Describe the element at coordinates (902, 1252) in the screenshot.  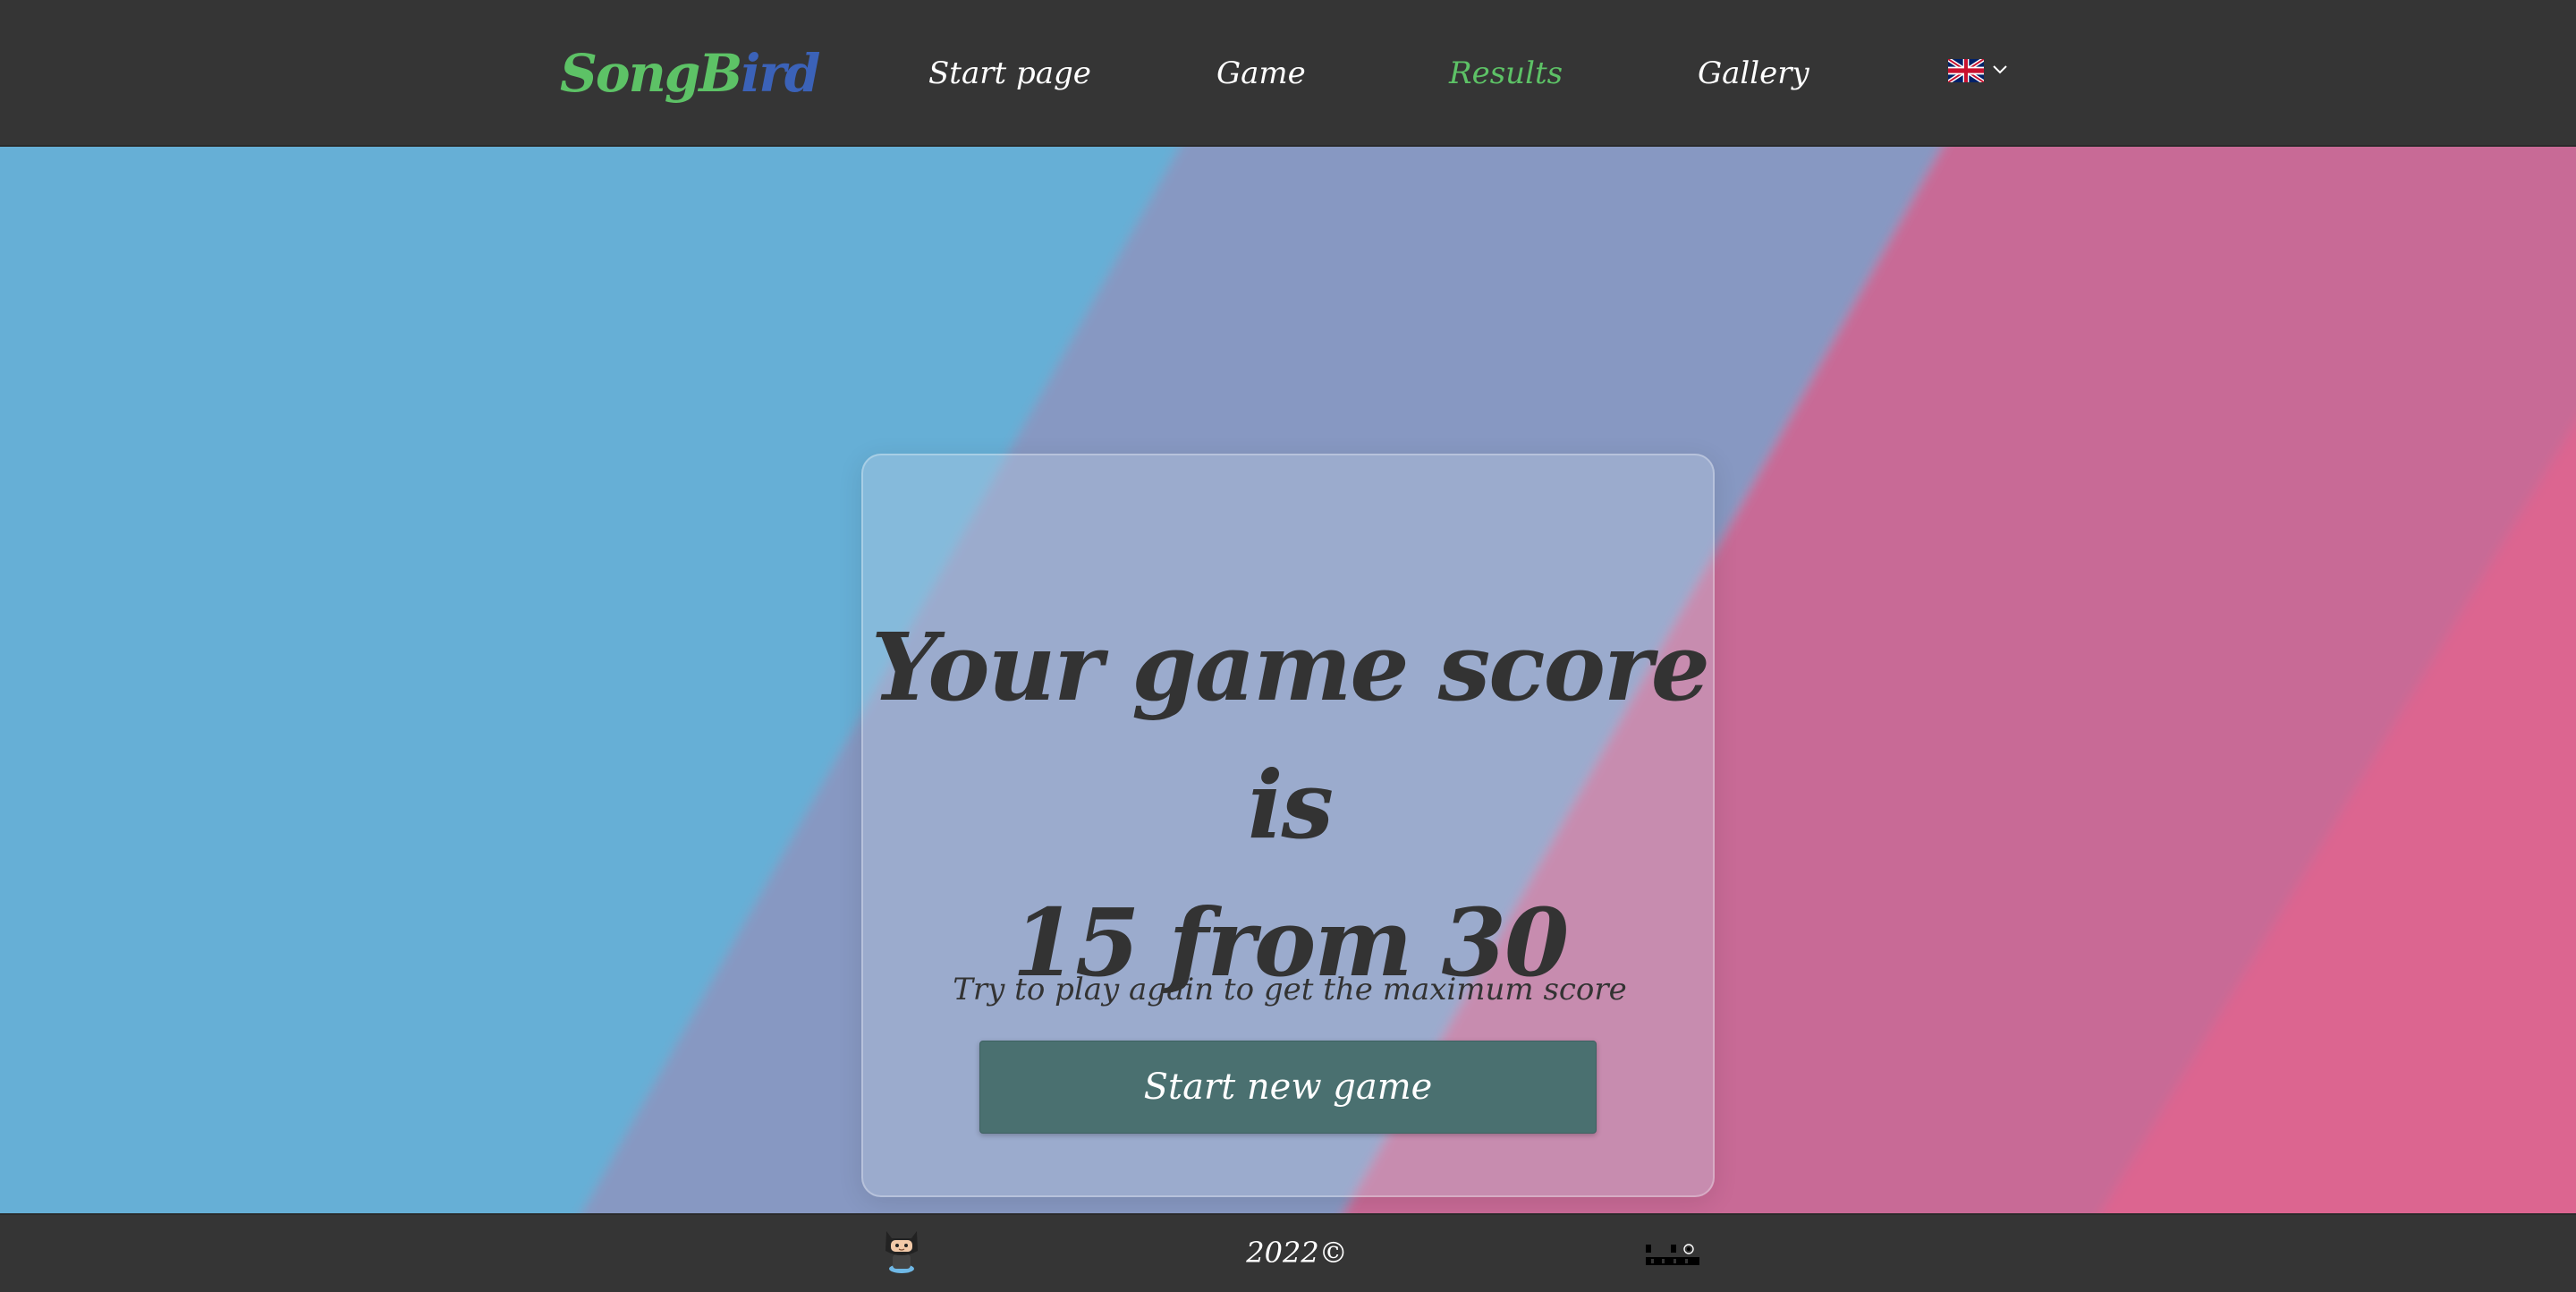
I see `github-icon` at that location.